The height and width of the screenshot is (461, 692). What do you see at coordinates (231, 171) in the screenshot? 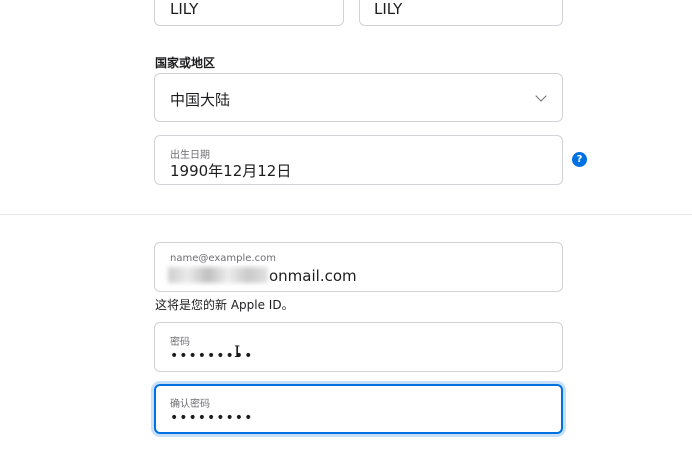
I see `birthday-value: 1990年12月12日` at bounding box center [231, 171].